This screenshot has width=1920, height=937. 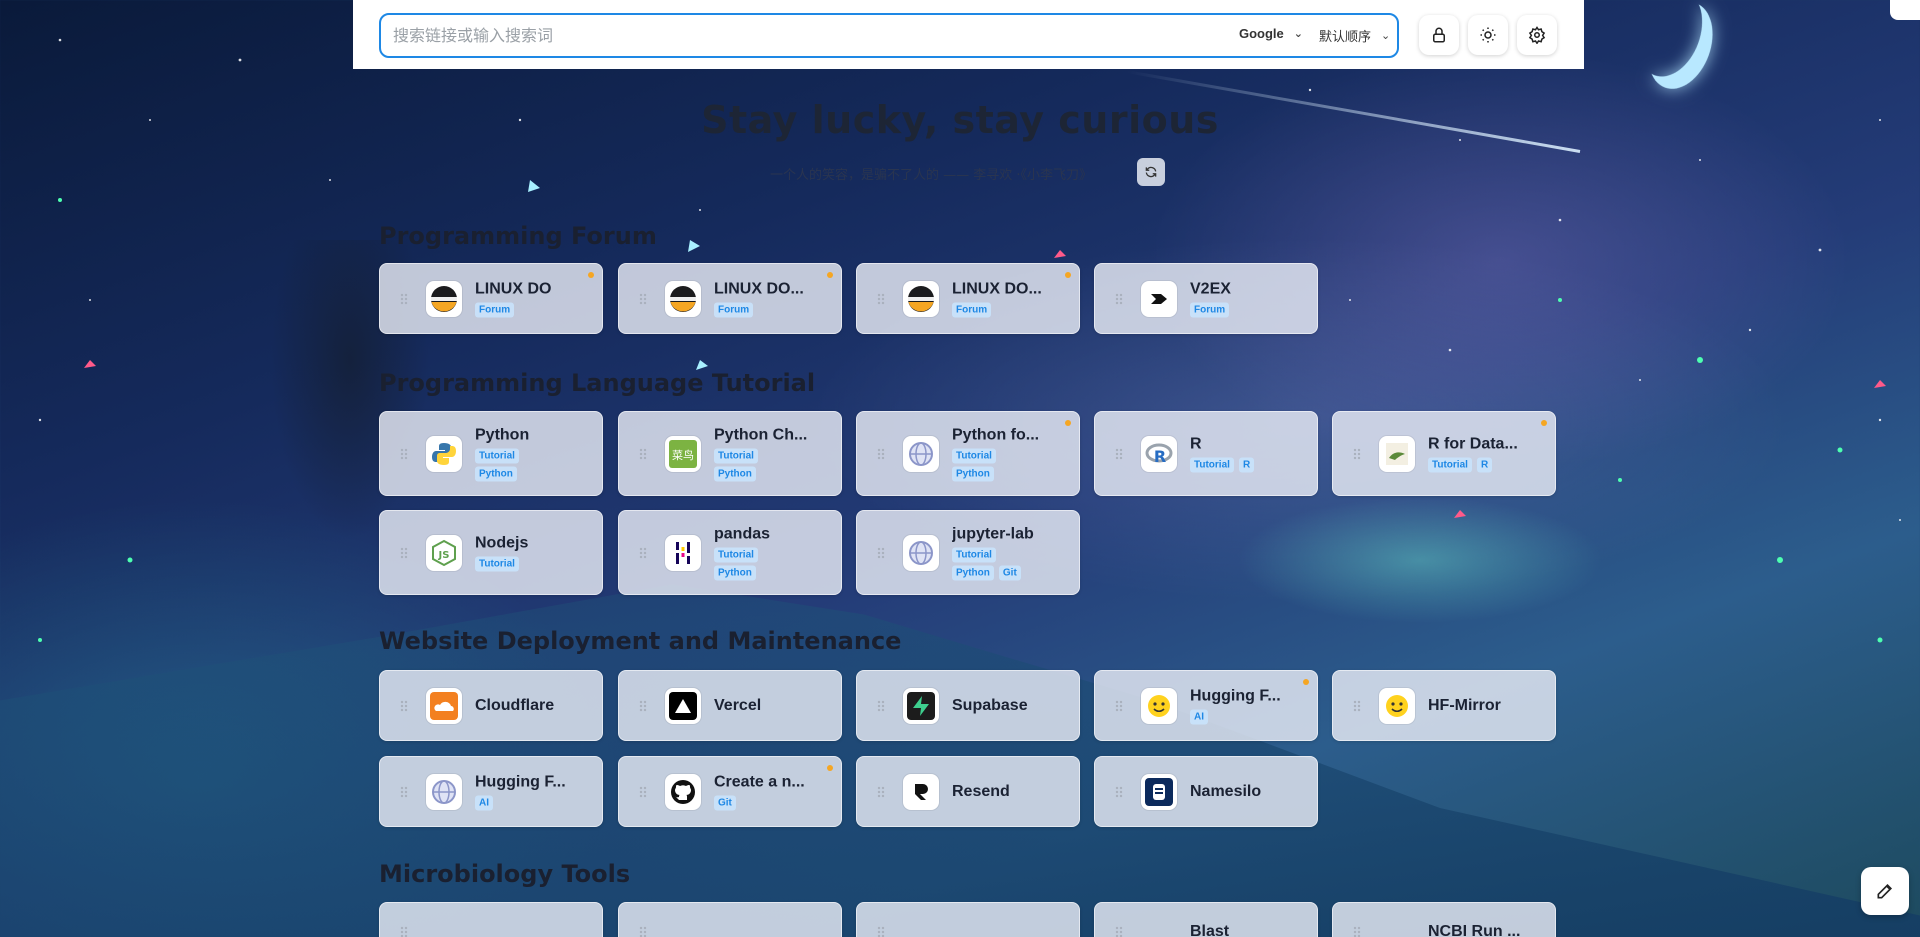 I want to click on card-tags: AI, so click(x=1235, y=716).